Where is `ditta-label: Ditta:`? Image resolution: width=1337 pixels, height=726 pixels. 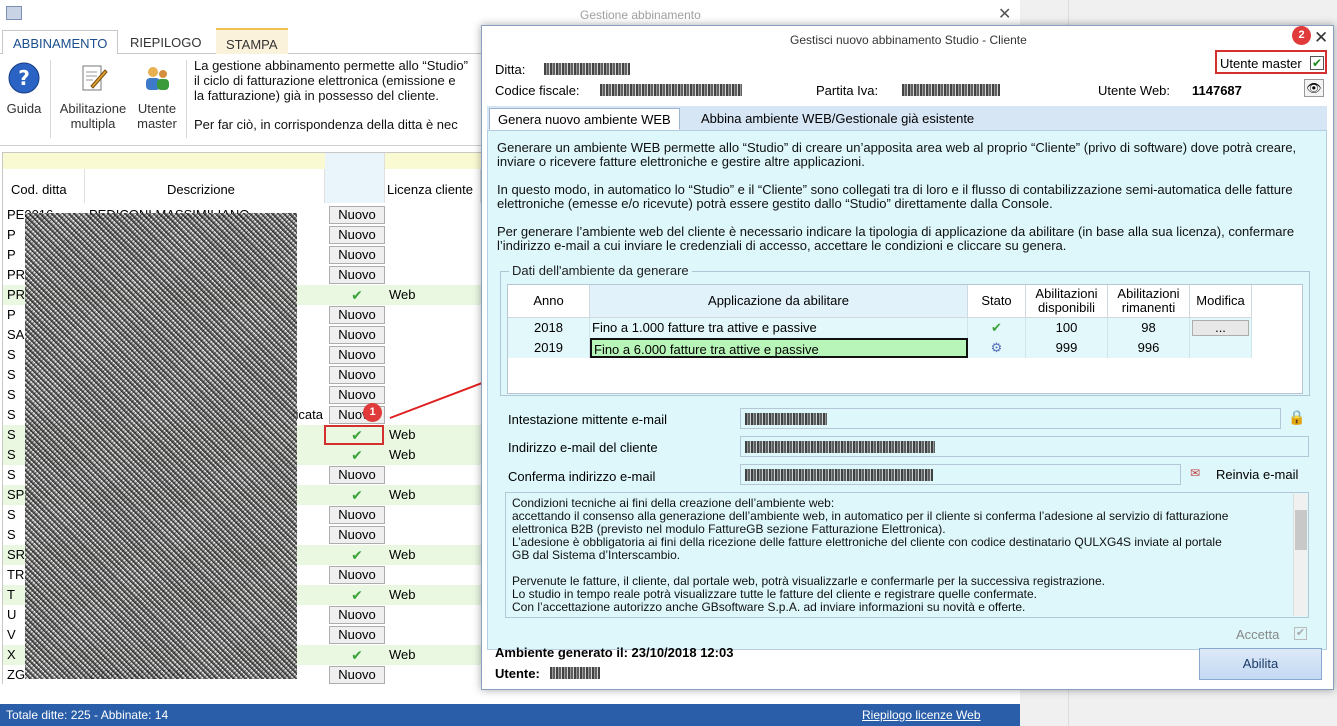
ditta-label: Ditta: is located at coordinates (510, 69).